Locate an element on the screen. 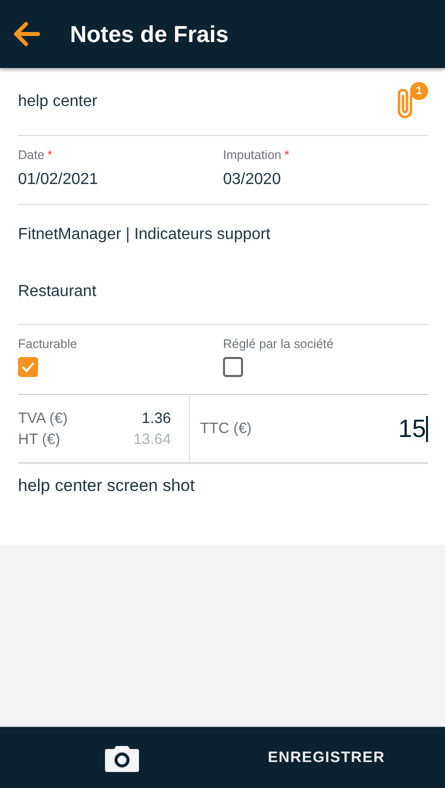 The image size is (445, 788). amount-value: 13.64 is located at coordinates (152, 440).